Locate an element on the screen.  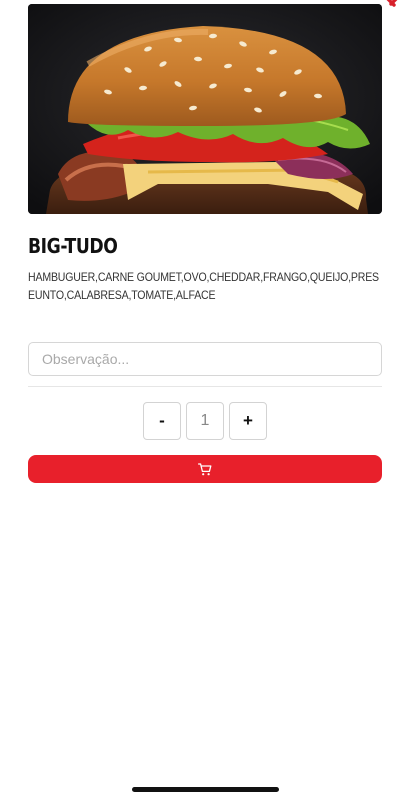
home-indicator is located at coordinates (205, 789).